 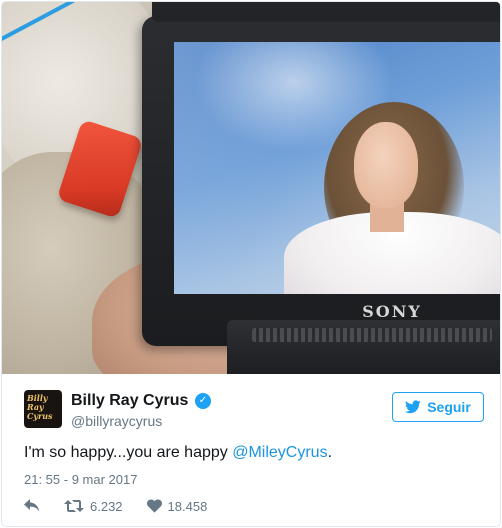 What do you see at coordinates (106, 506) in the screenshot?
I see `retweet-count: 6.232` at bounding box center [106, 506].